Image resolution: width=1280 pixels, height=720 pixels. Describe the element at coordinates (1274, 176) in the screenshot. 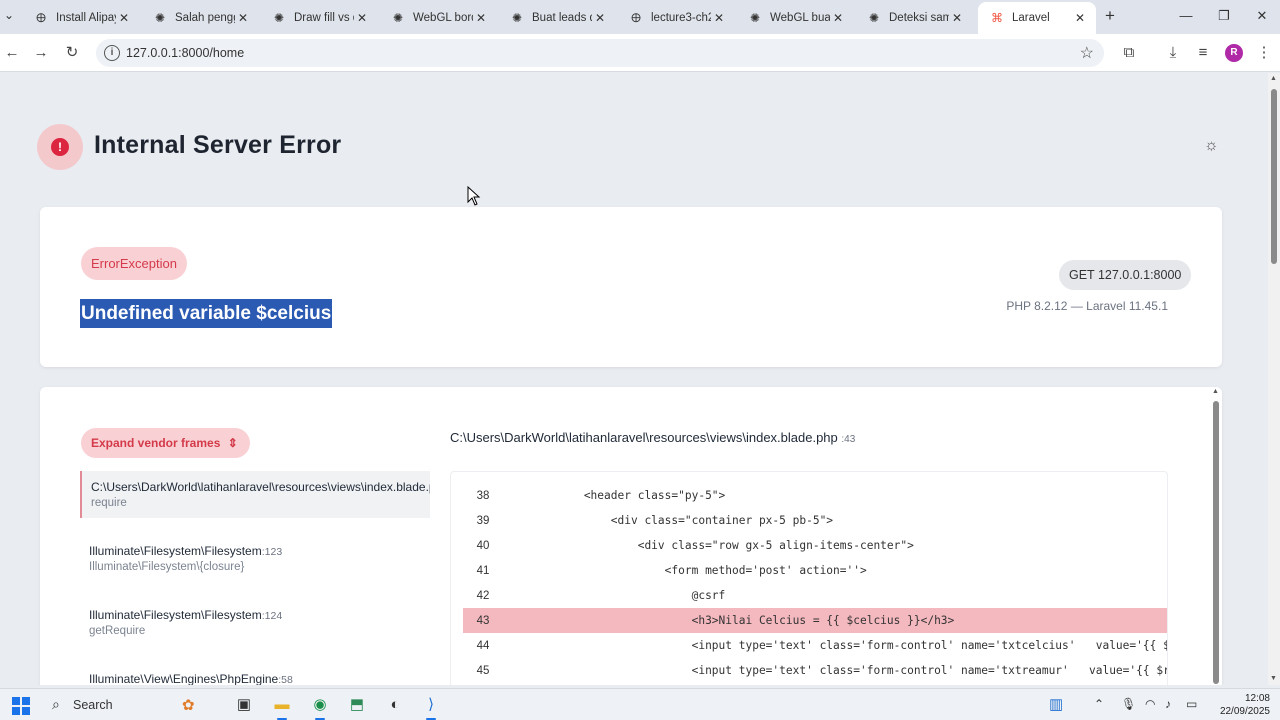

I see `page-scroll-thumb` at that location.